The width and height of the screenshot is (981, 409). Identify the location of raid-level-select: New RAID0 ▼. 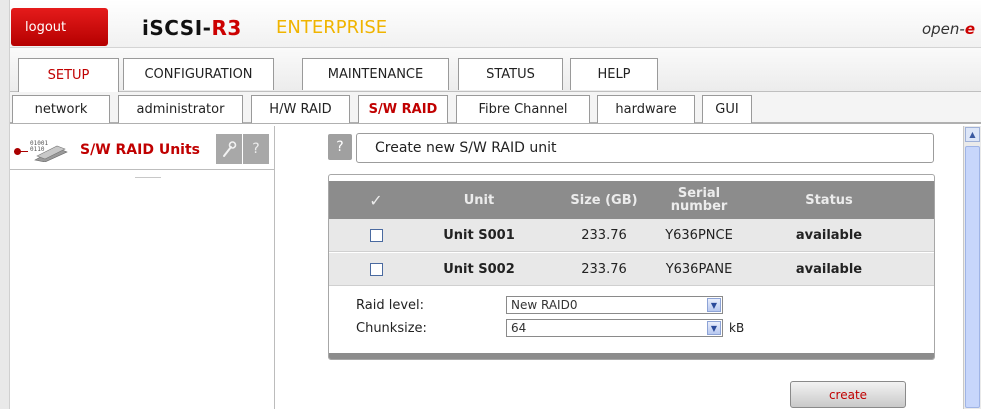
(614, 305).